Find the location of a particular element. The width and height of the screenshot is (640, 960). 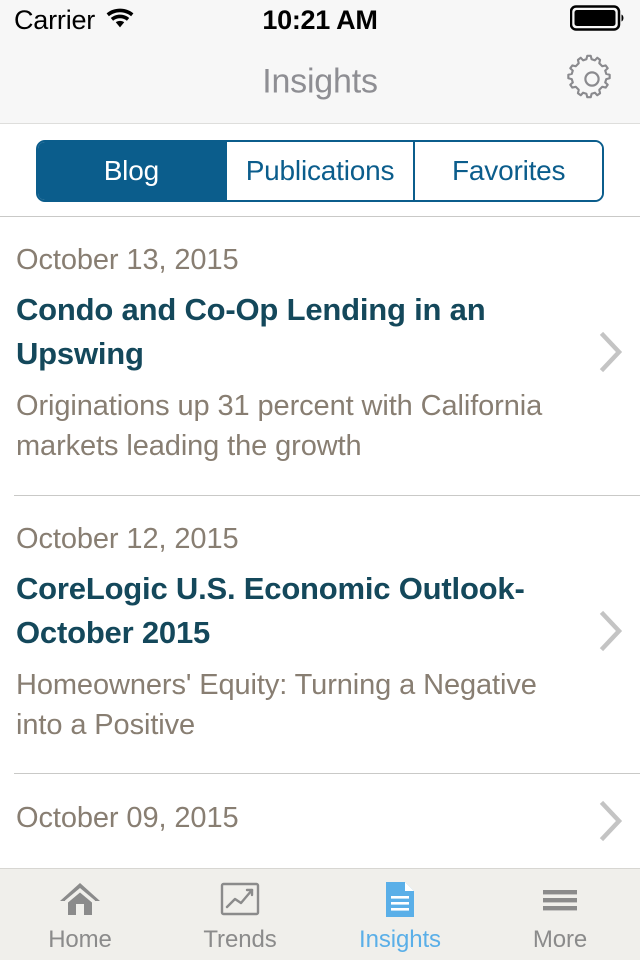

segment-favorites-label: Favorites is located at coordinates (509, 170).